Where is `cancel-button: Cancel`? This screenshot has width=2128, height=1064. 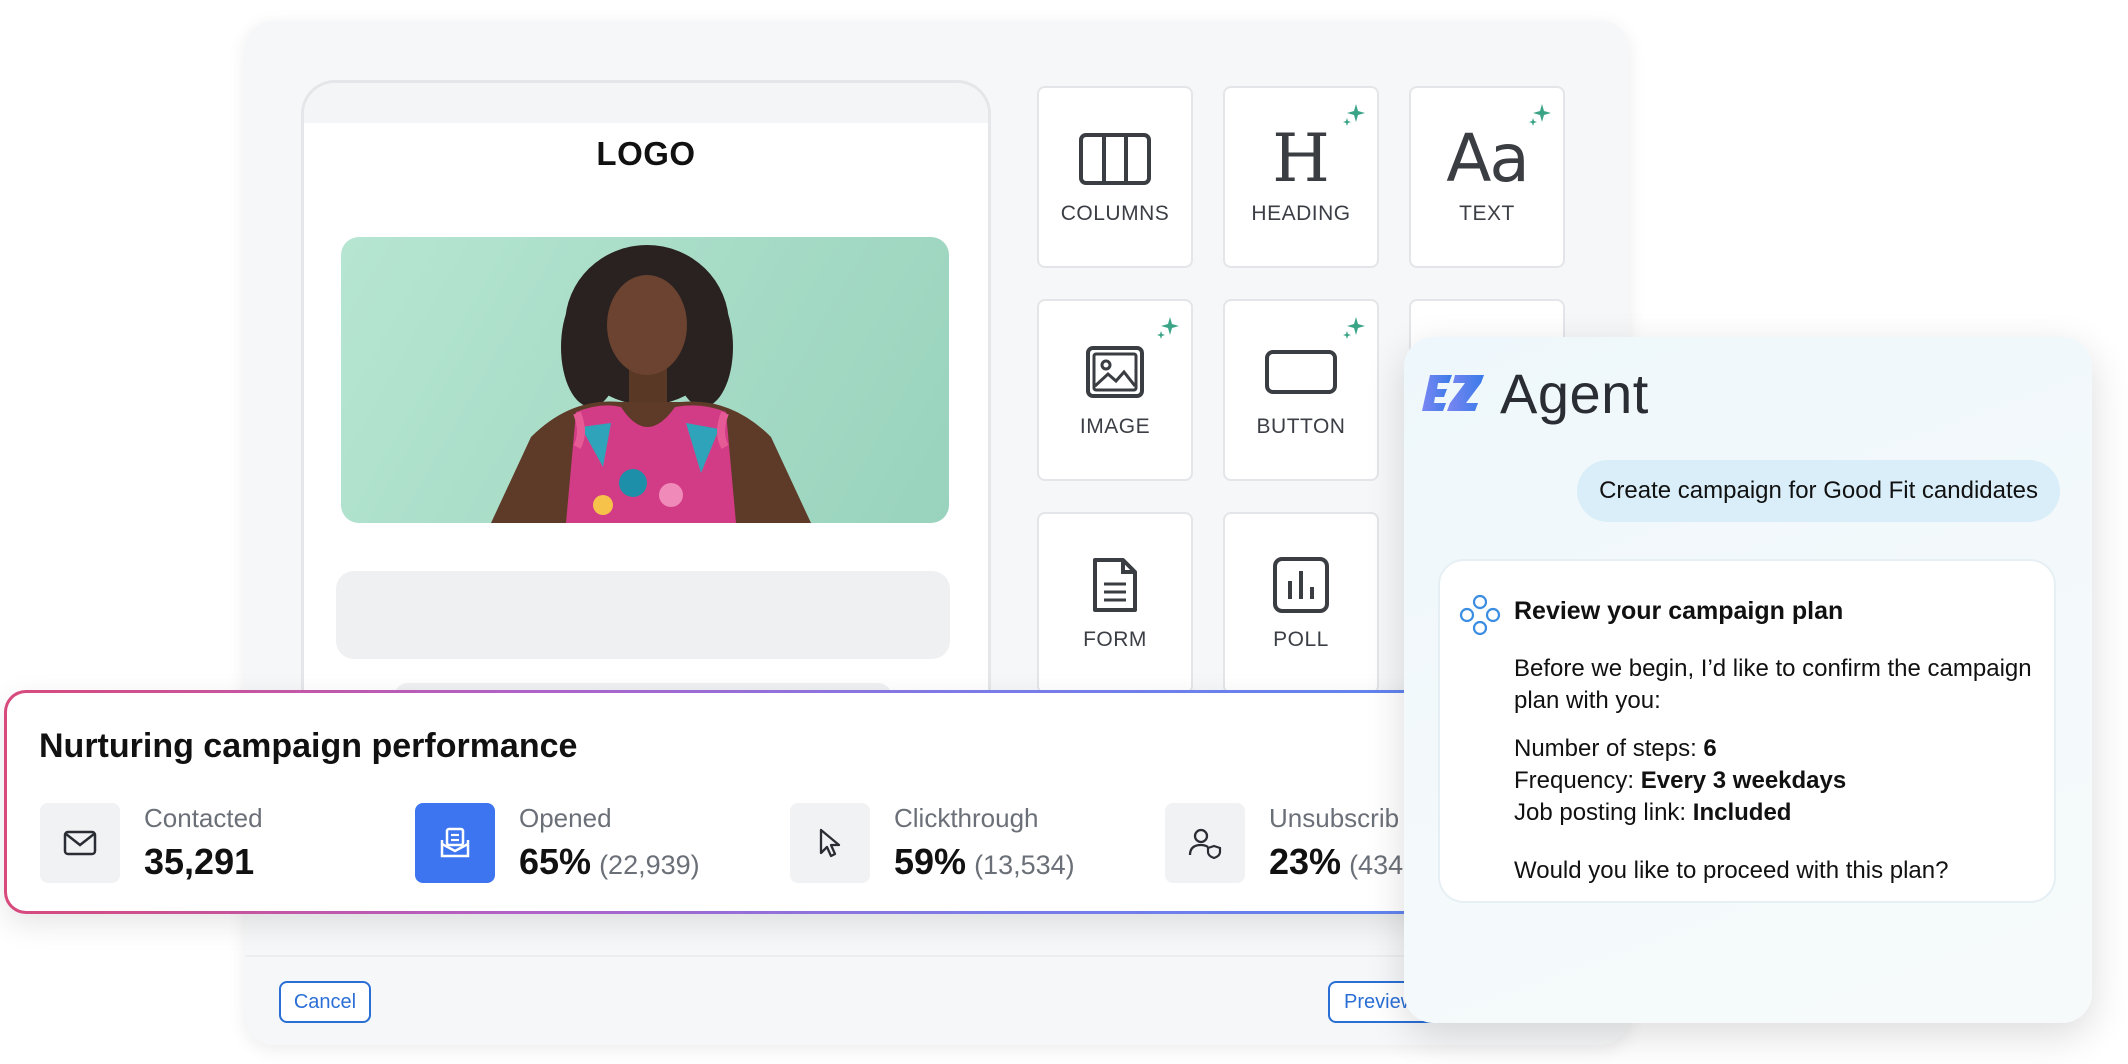
cancel-button: Cancel is located at coordinates (325, 1002).